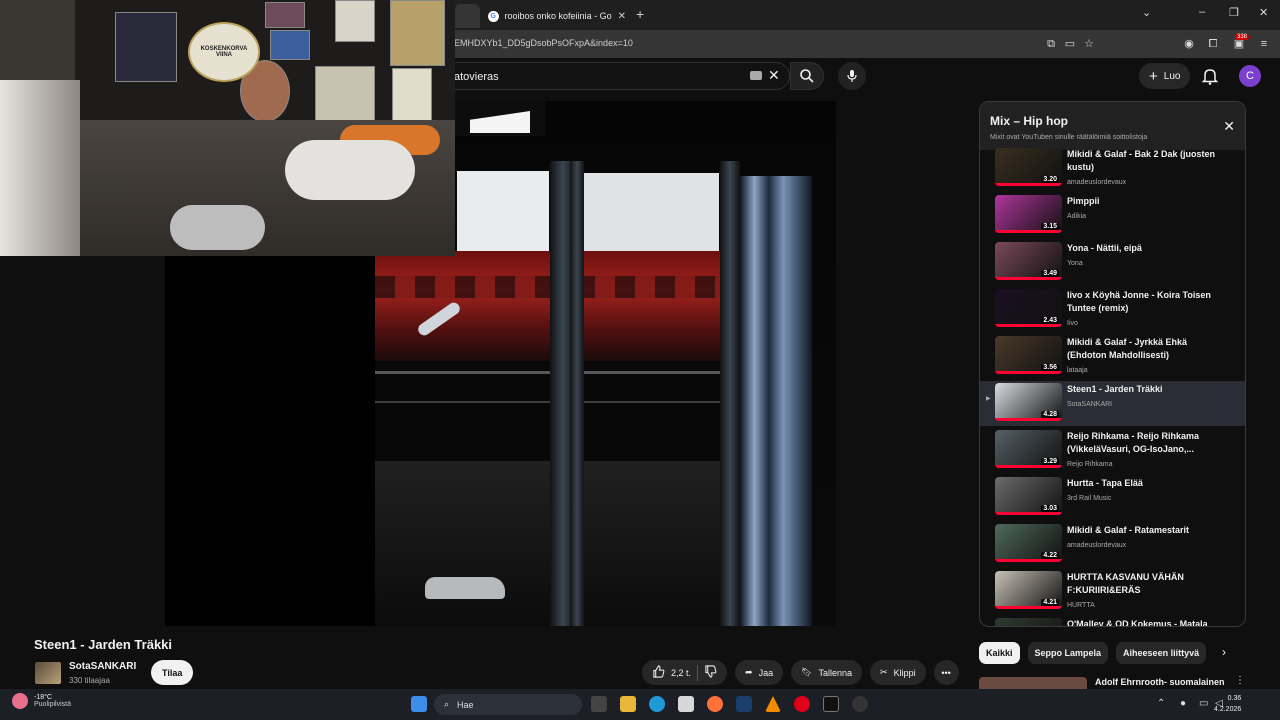  What do you see at coordinates (1229, 126) in the screenshot?
I see `close-playlist-icon: ✕` at bounding box center [1229, 126].